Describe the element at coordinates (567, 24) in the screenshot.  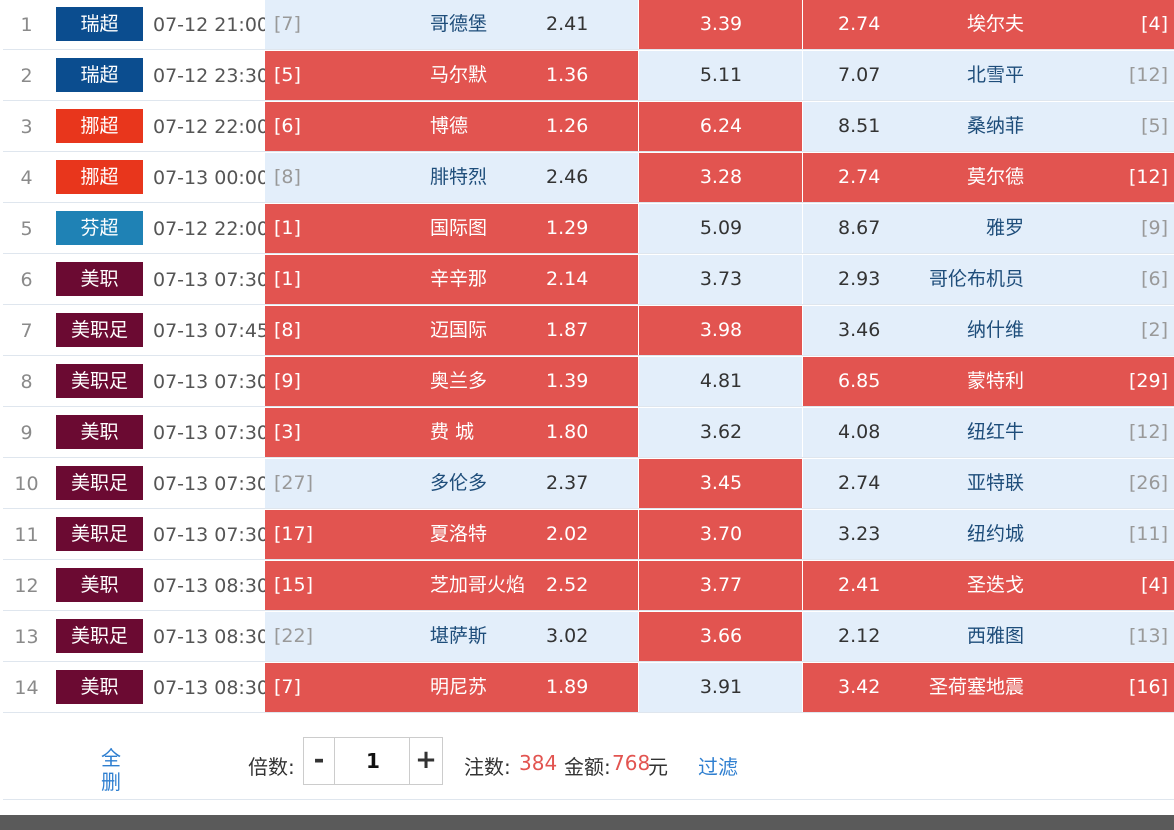
I see `home-odds: 2.41` at that location.